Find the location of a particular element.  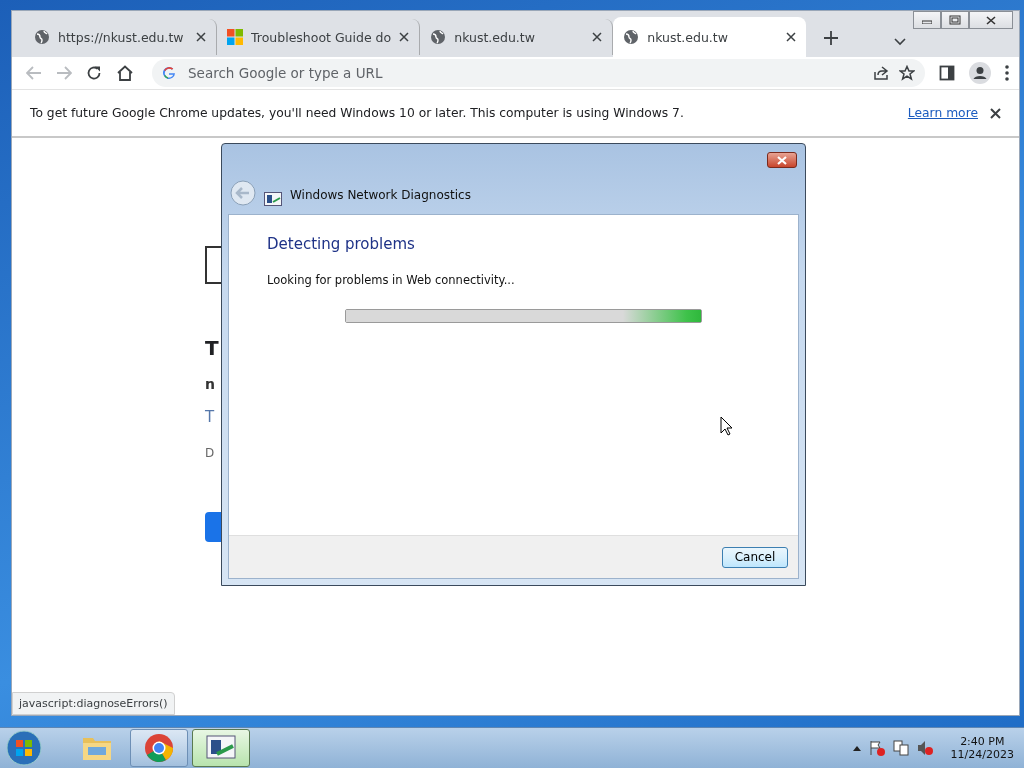

restore-button is located at coordinates (955, 20).